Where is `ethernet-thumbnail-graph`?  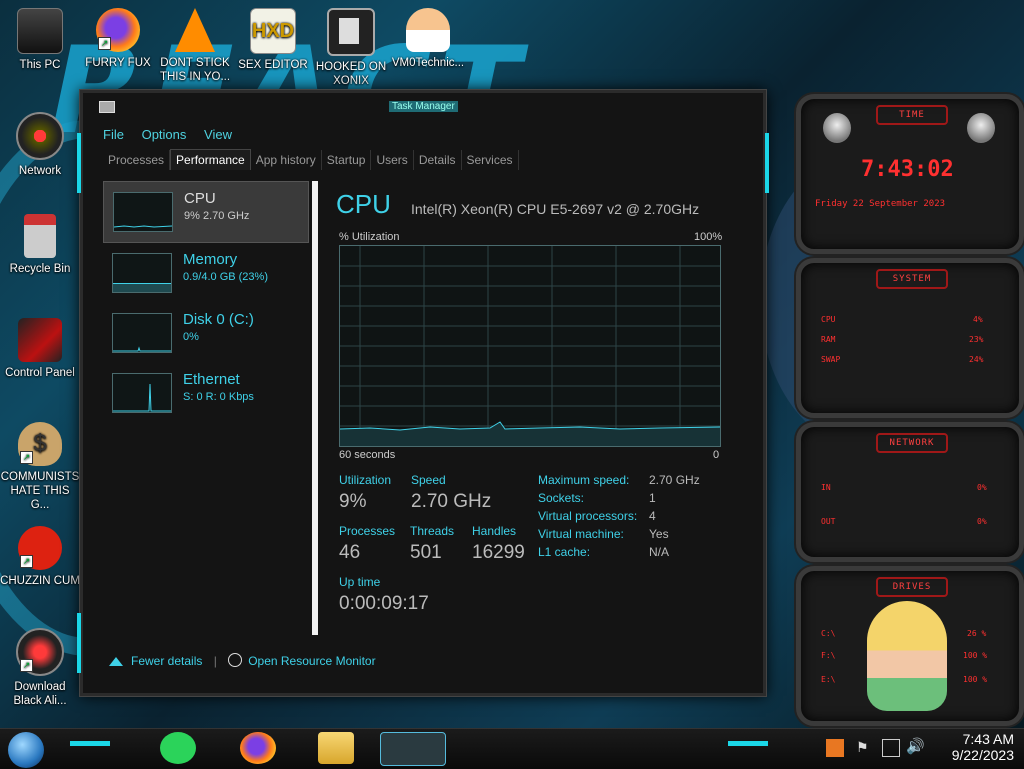
ethernet-thumbnail-graph is located at coordinates (142, 393).